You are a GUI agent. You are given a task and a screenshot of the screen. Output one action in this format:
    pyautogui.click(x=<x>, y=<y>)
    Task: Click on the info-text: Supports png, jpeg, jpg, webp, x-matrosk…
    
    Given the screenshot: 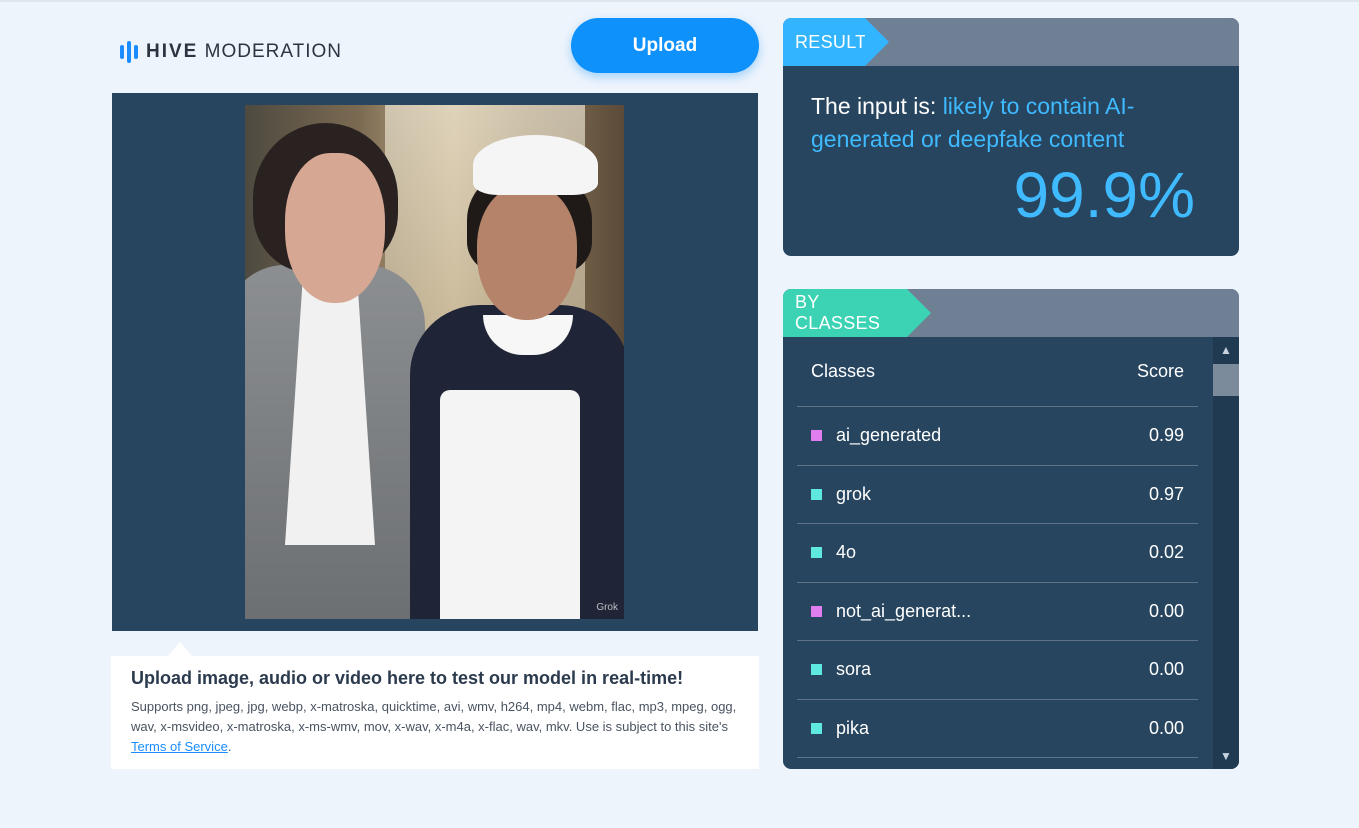 What is the action you would take?
    pyautogui.click(x=435, y=727)
    